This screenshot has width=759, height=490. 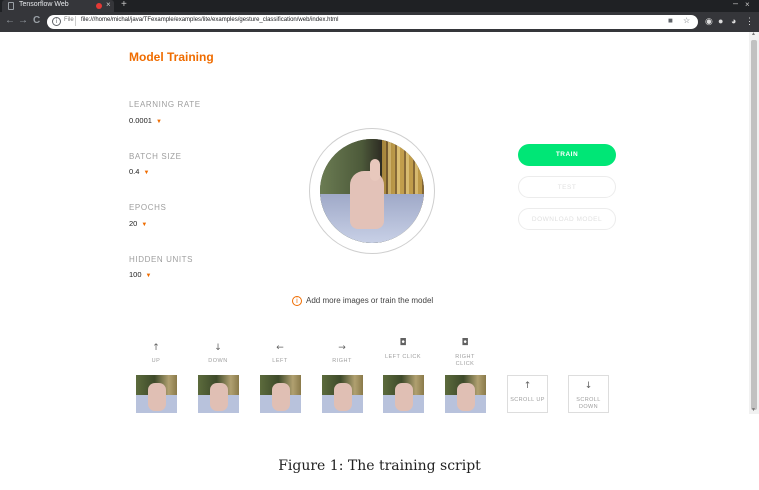 What do you see at coordinates (108, 4) in the screenshot?
I see `tab-close-icon: ×` at bounding box center [108, 4].